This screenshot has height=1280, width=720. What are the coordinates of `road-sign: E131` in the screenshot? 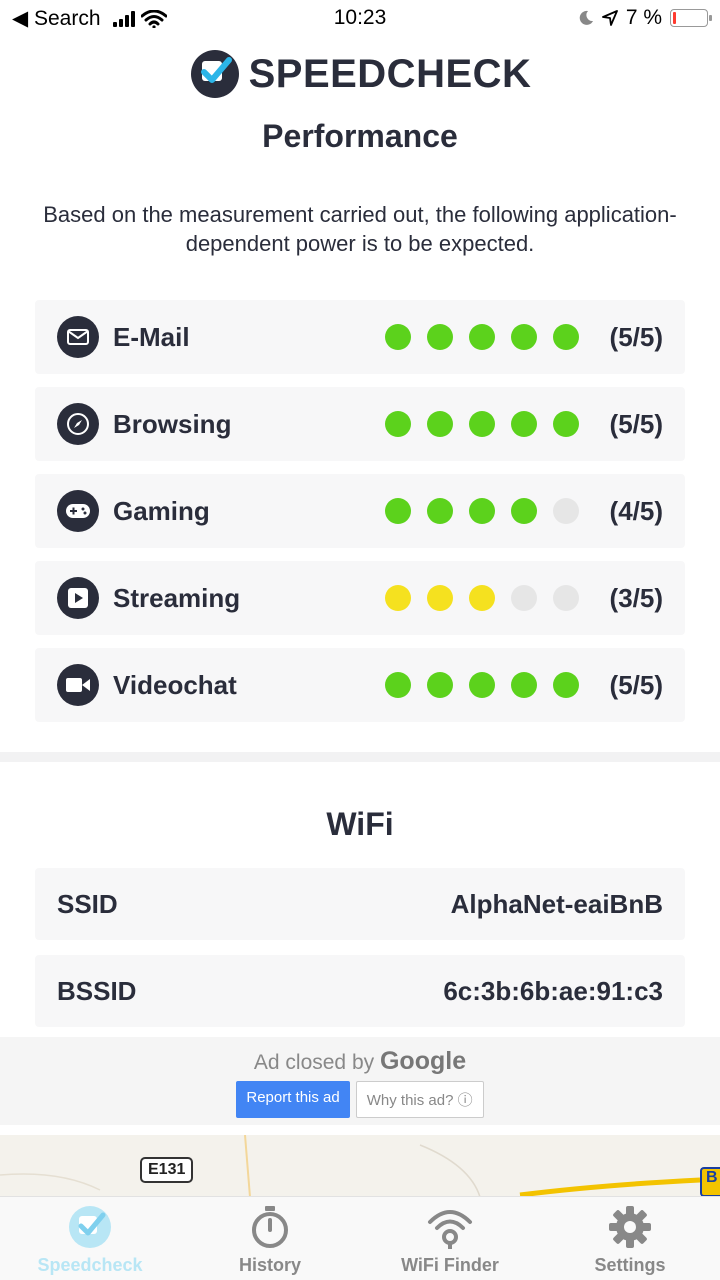 It's located at (167, 1170).